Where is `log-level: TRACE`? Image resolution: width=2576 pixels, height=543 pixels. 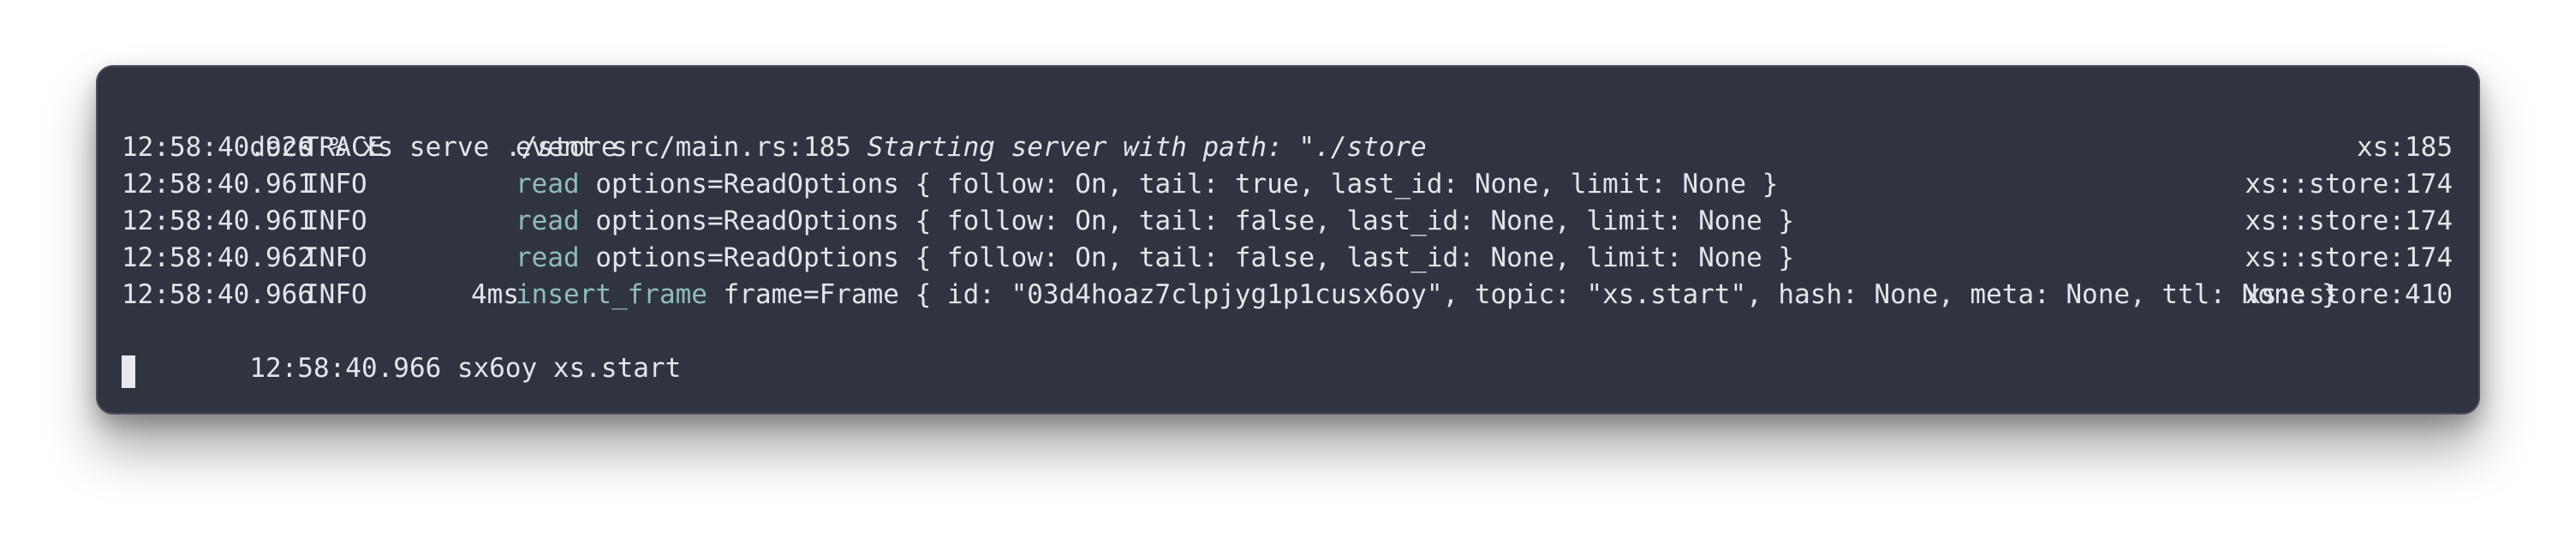
log-level: TRACE is located at coordinates (343, 147).